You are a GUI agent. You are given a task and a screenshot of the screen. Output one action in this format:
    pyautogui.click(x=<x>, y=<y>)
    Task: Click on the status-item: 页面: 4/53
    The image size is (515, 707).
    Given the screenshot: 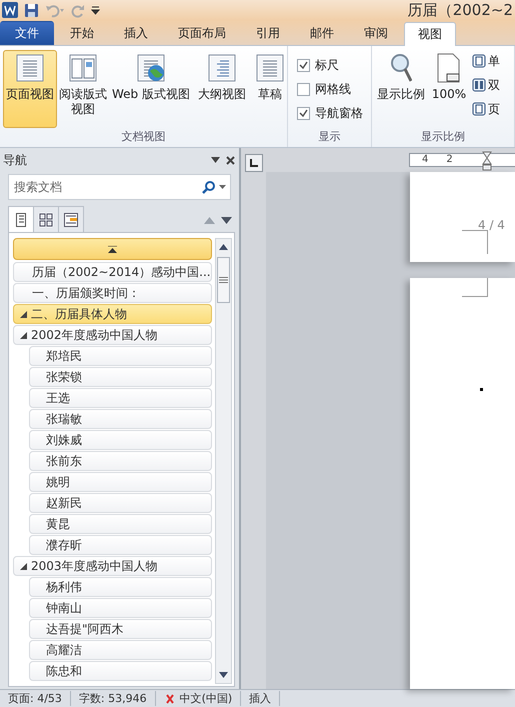 What is the action you would take?
    pyautogui.click(x=35, y=698)
    